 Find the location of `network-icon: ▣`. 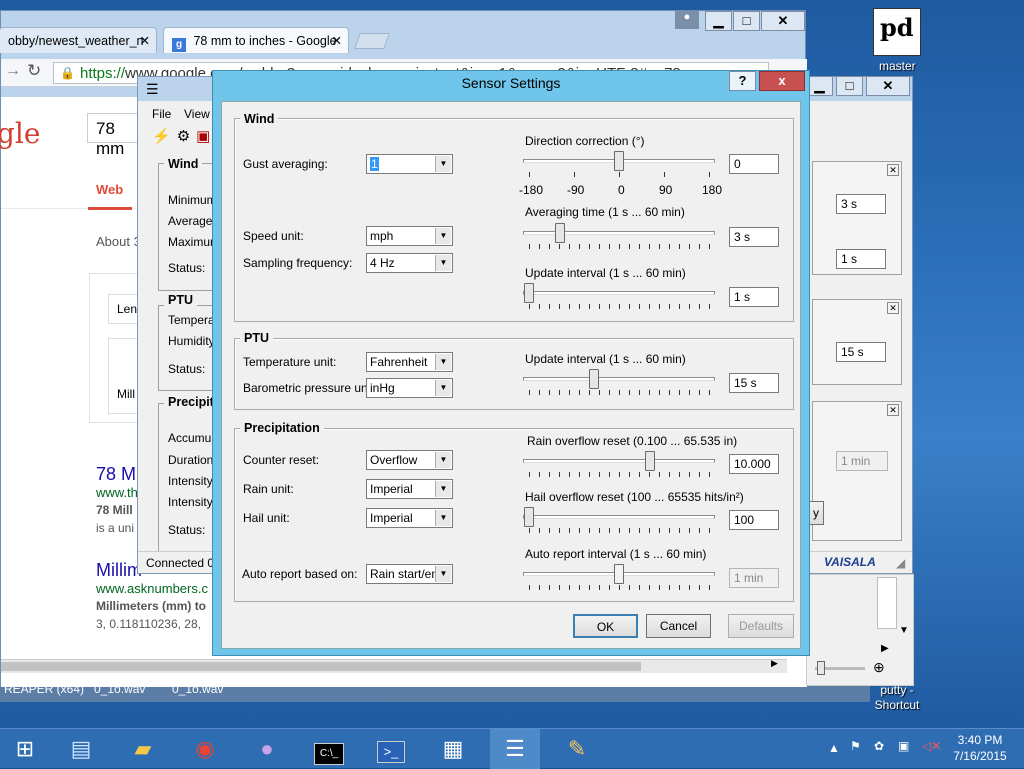

network-icon: ▣ is located at coordinates (903, 746).